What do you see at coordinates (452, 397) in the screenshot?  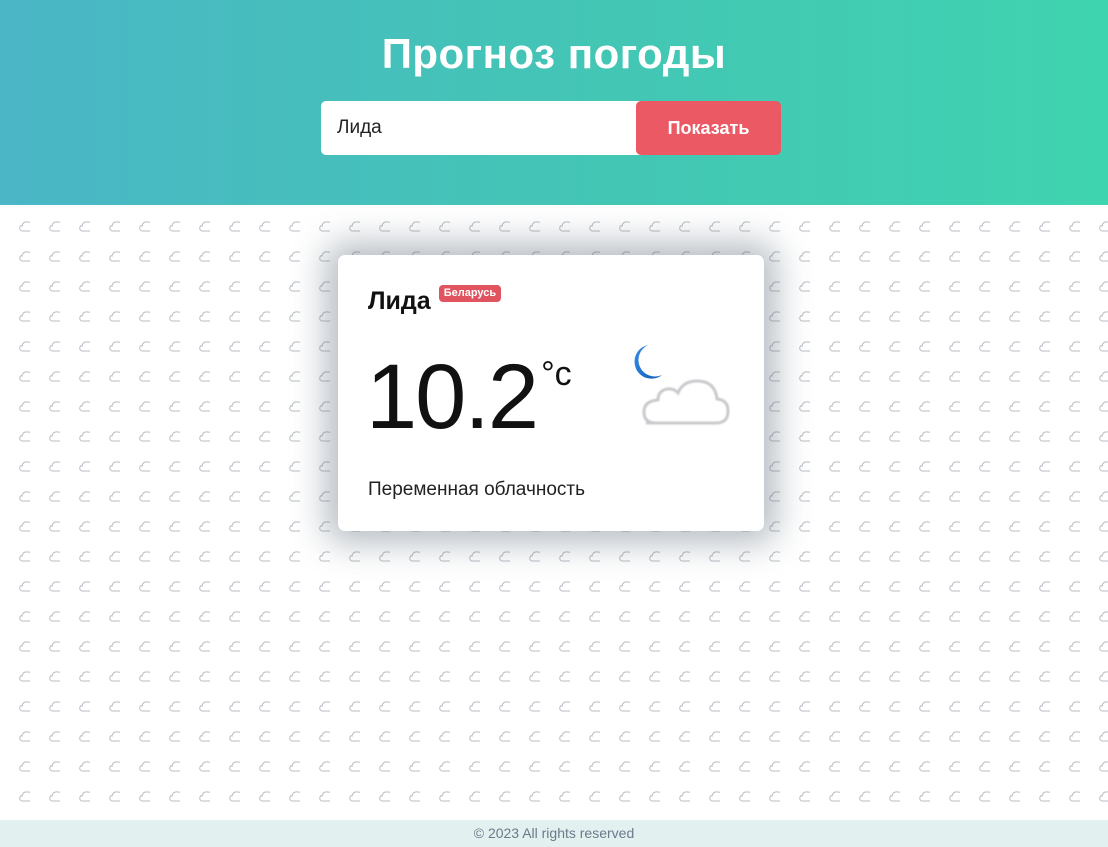 I see `temperature-value: 10.2` at bounding box center [452, 397].